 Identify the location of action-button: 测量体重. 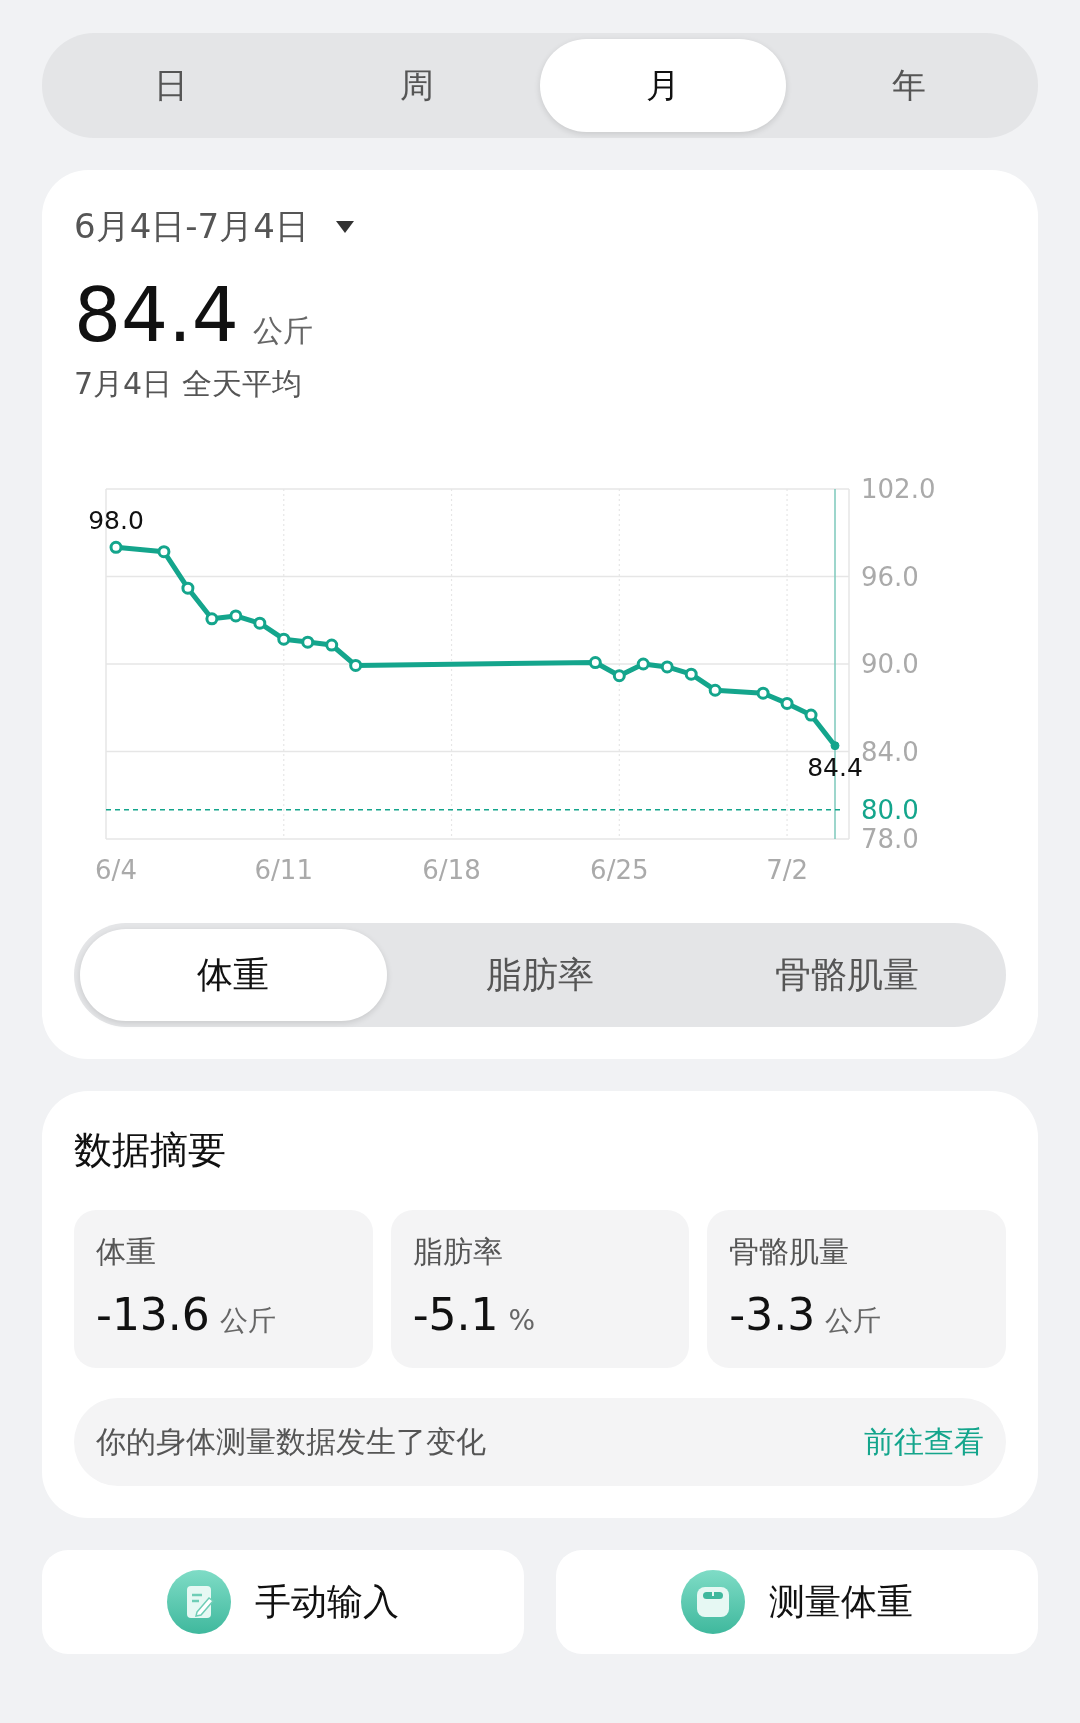
(797, 1602).